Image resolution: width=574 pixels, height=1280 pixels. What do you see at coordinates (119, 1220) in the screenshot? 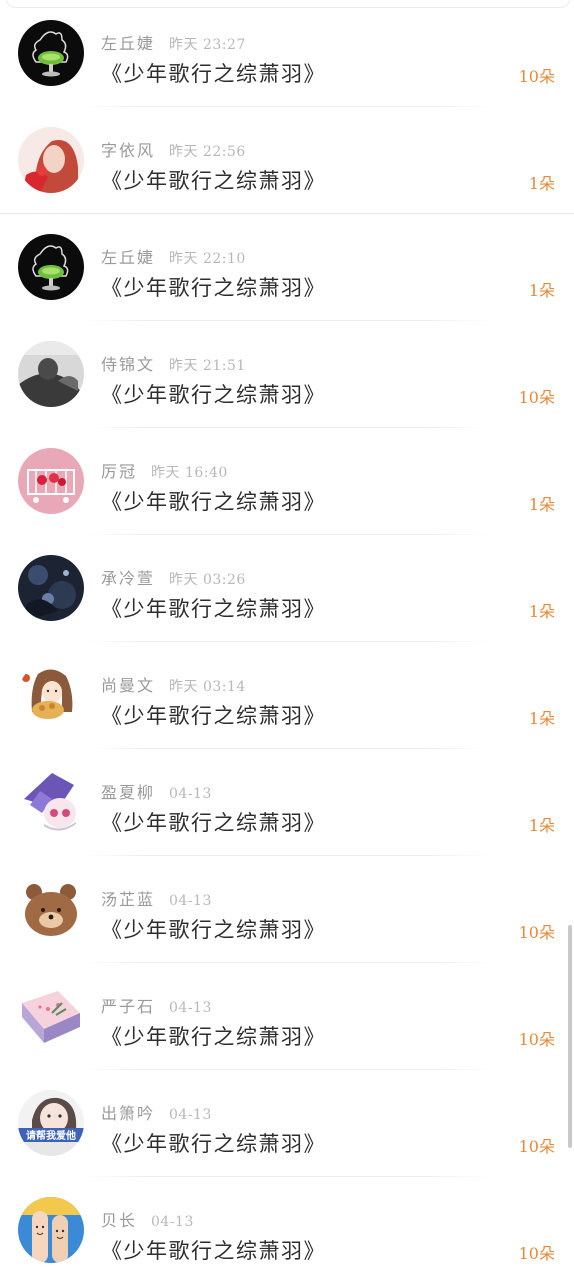
I see `user-name: 贝长` at bounding box center [119, 1220].